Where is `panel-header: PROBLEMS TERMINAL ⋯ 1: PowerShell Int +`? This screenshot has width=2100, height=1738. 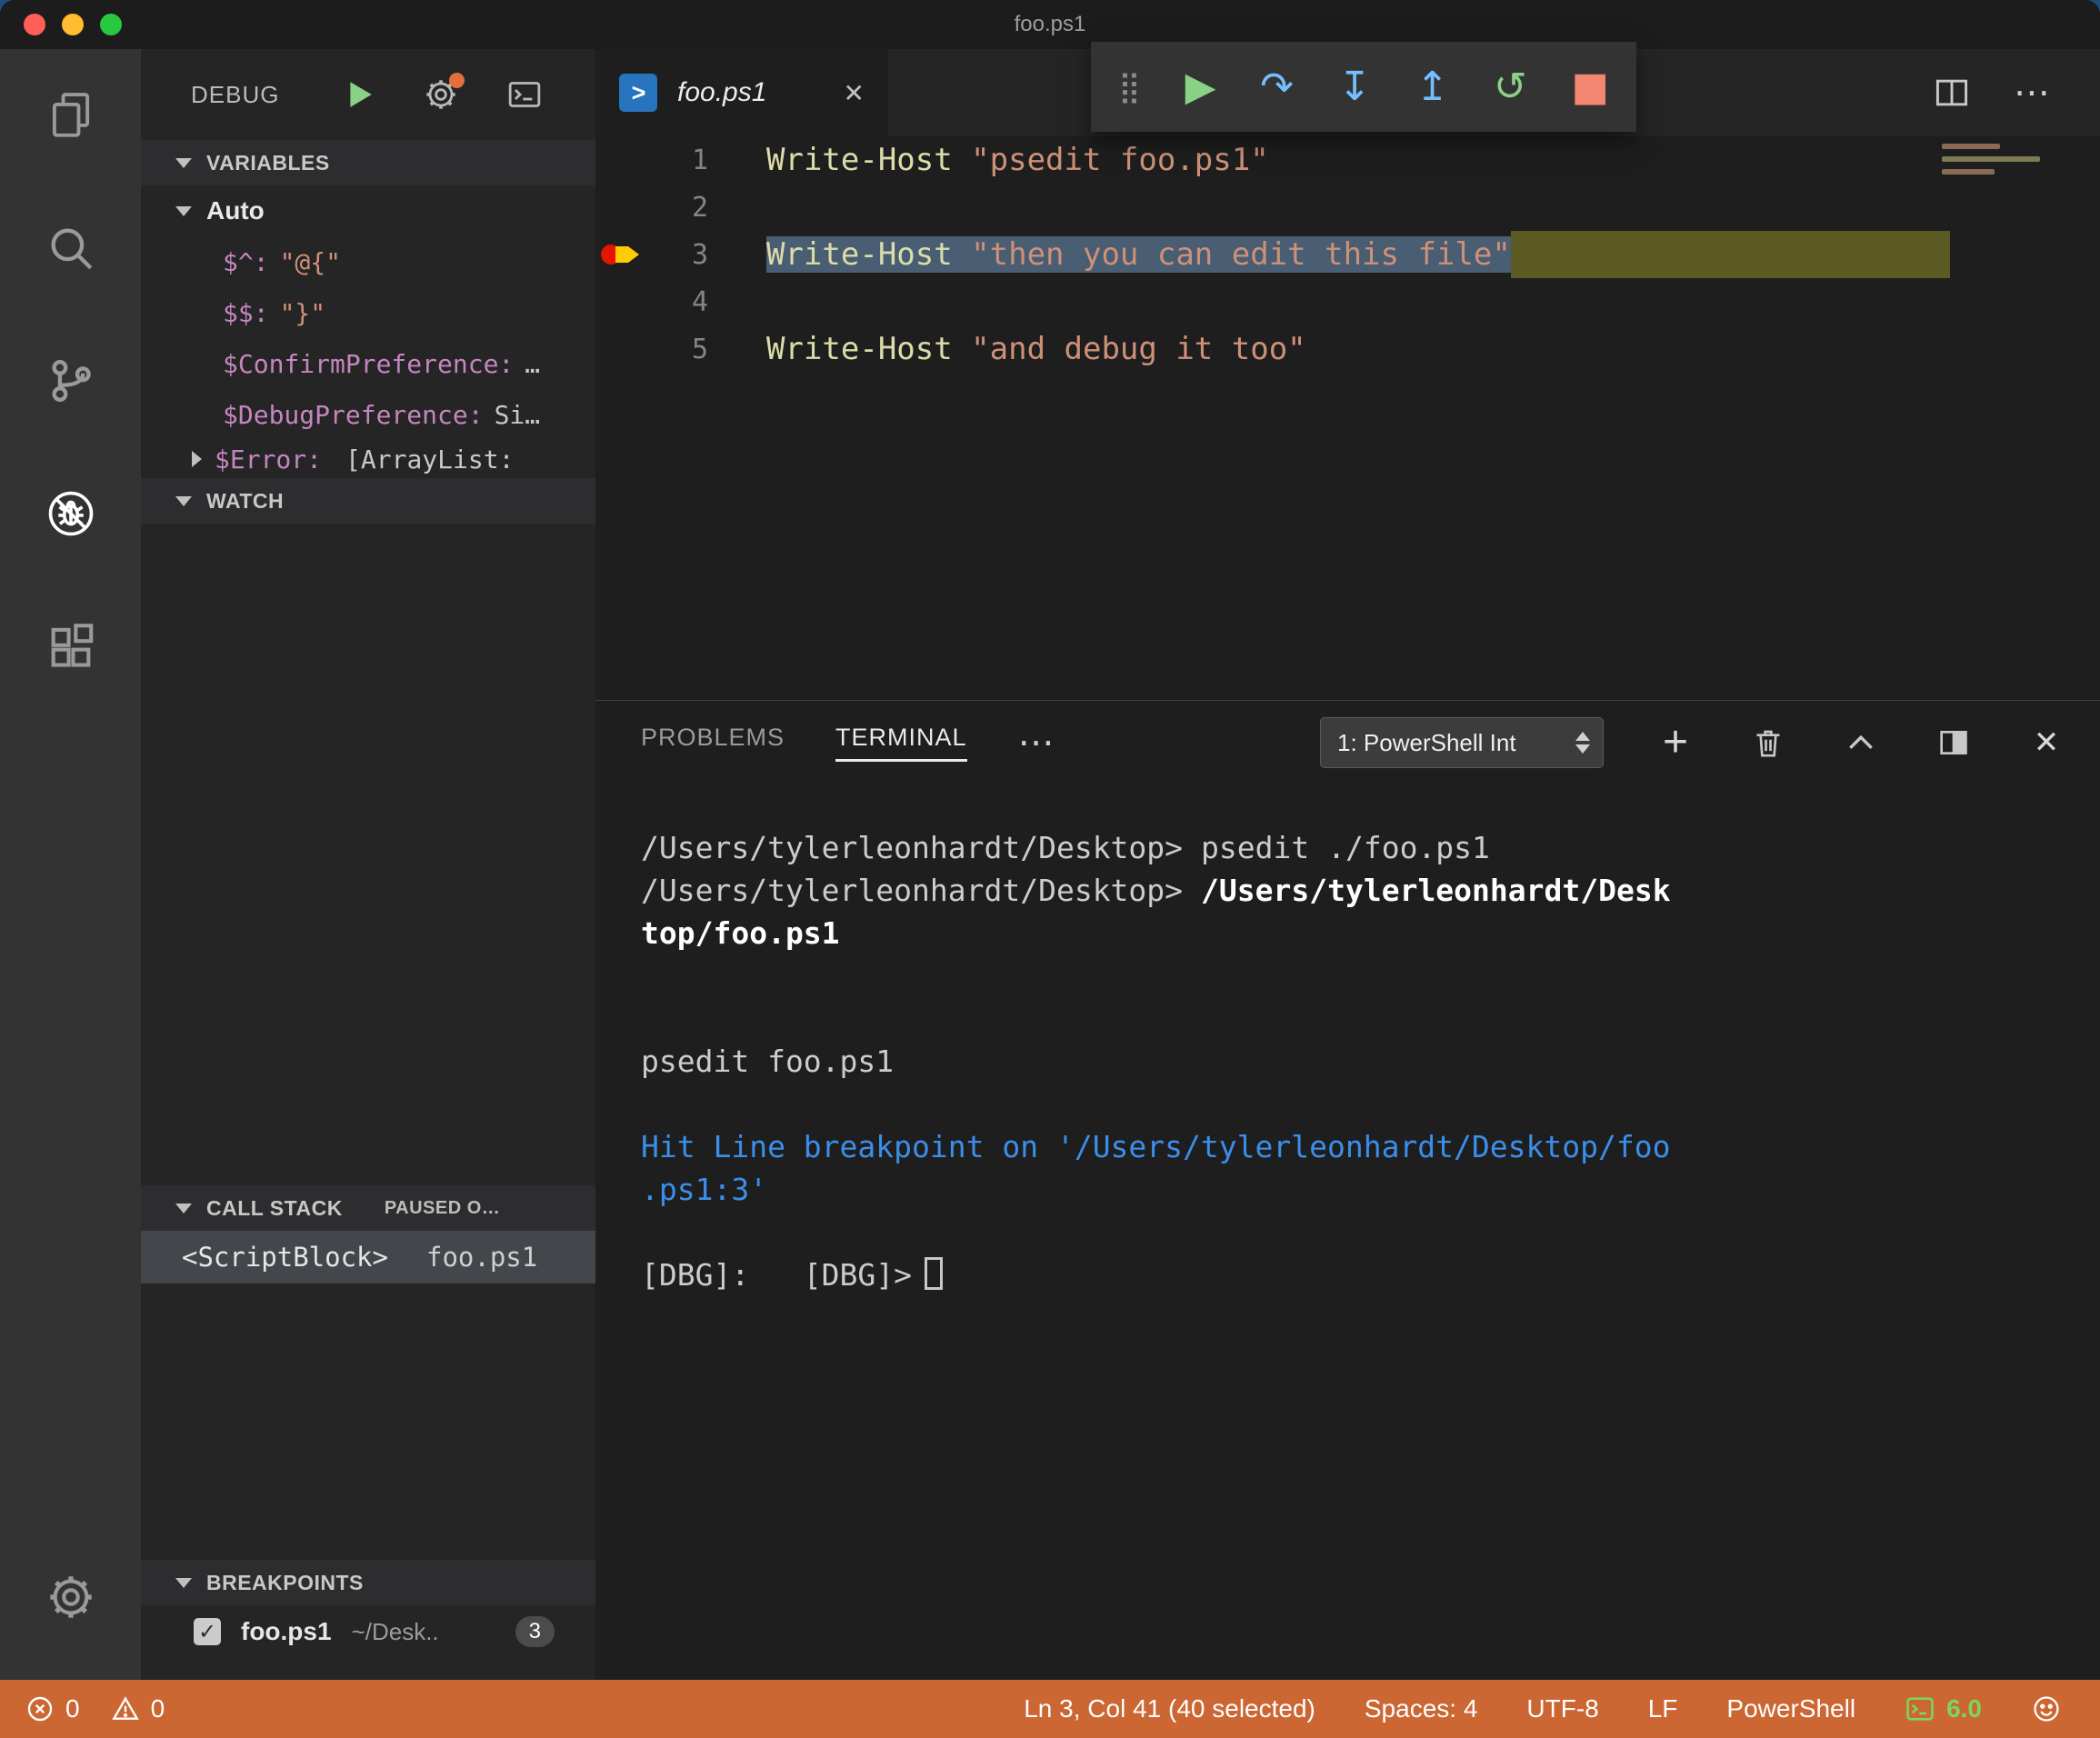
panel-header: PROBLEMS TERMINAL ⋯ 1: PowerShell Int + is located at coordinates (1348, 742).